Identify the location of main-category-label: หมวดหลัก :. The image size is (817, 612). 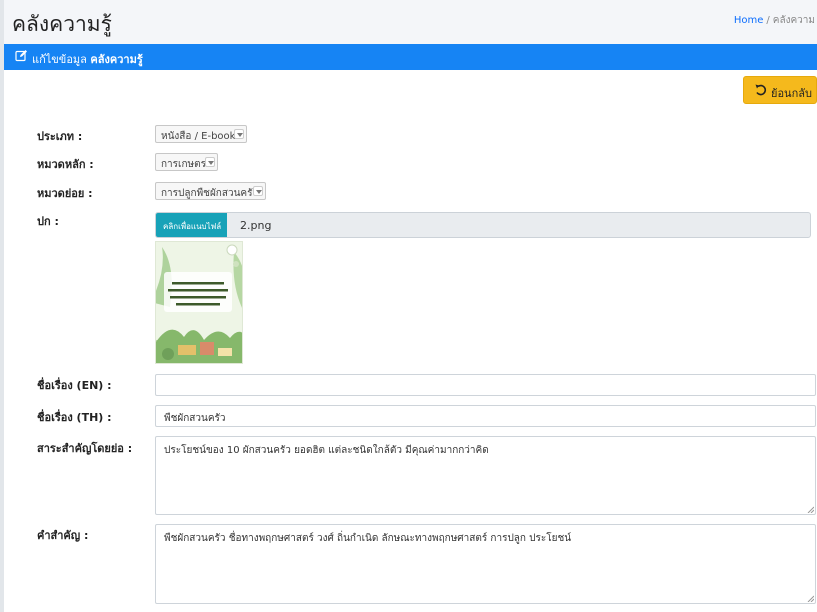
(65, 164).